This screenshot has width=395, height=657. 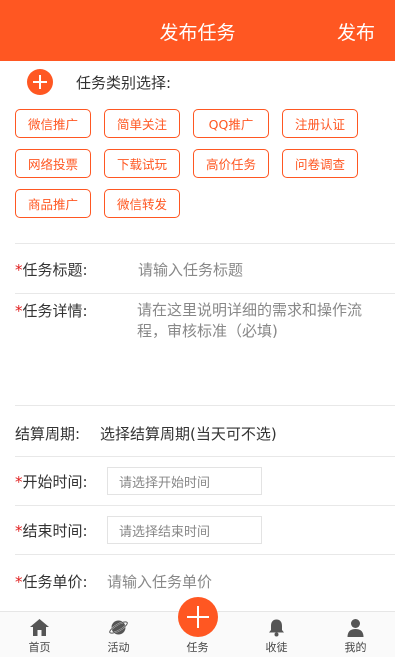 I want to click on category-tag: 简单关注, so click(x=142, y=123).